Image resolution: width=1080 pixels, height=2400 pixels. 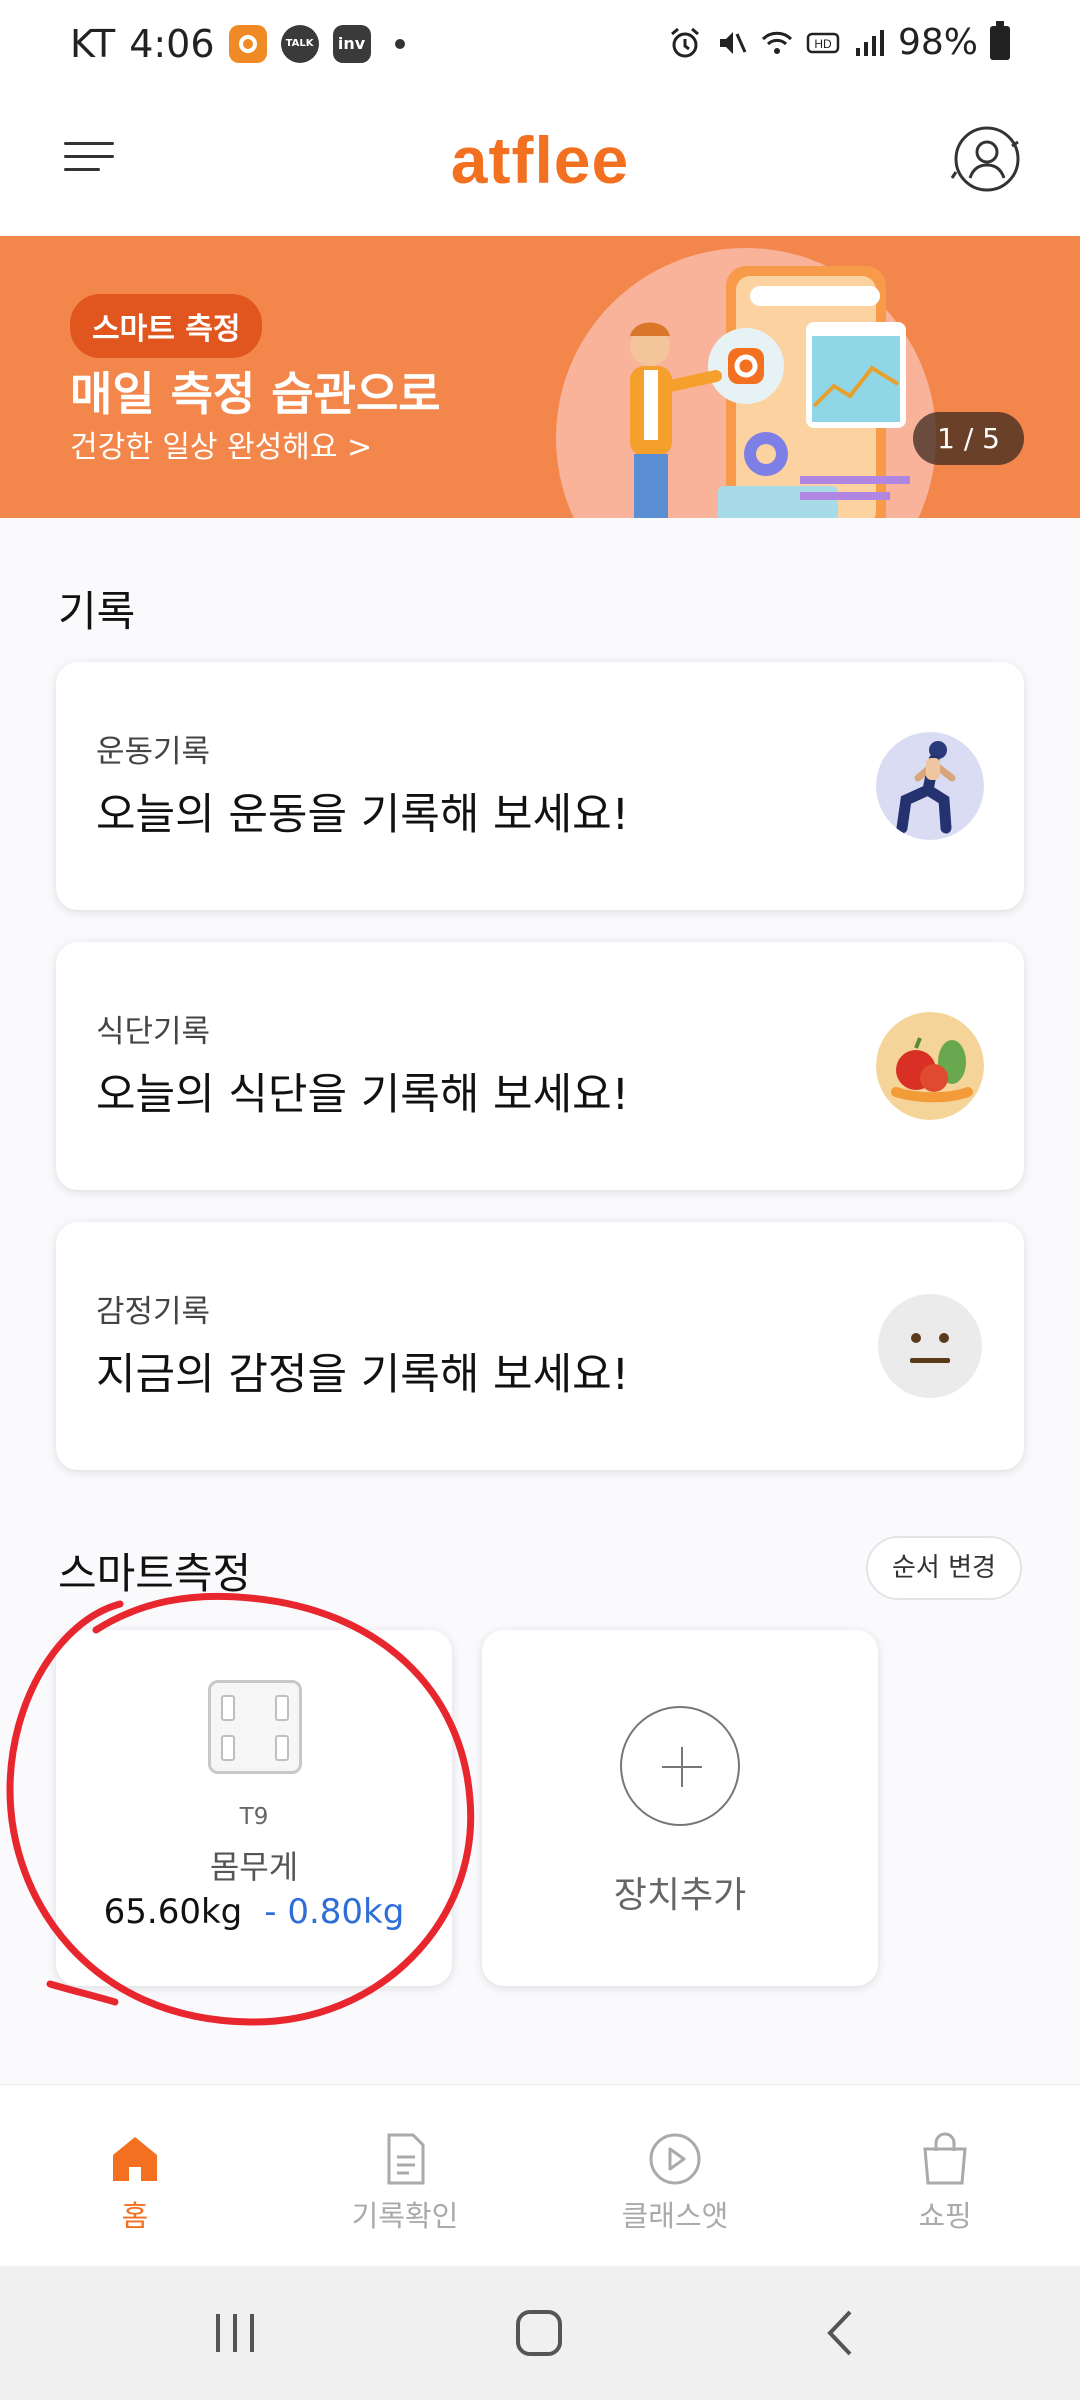 I want to click on system-navigation-bar, so click(x=540, y=2333).